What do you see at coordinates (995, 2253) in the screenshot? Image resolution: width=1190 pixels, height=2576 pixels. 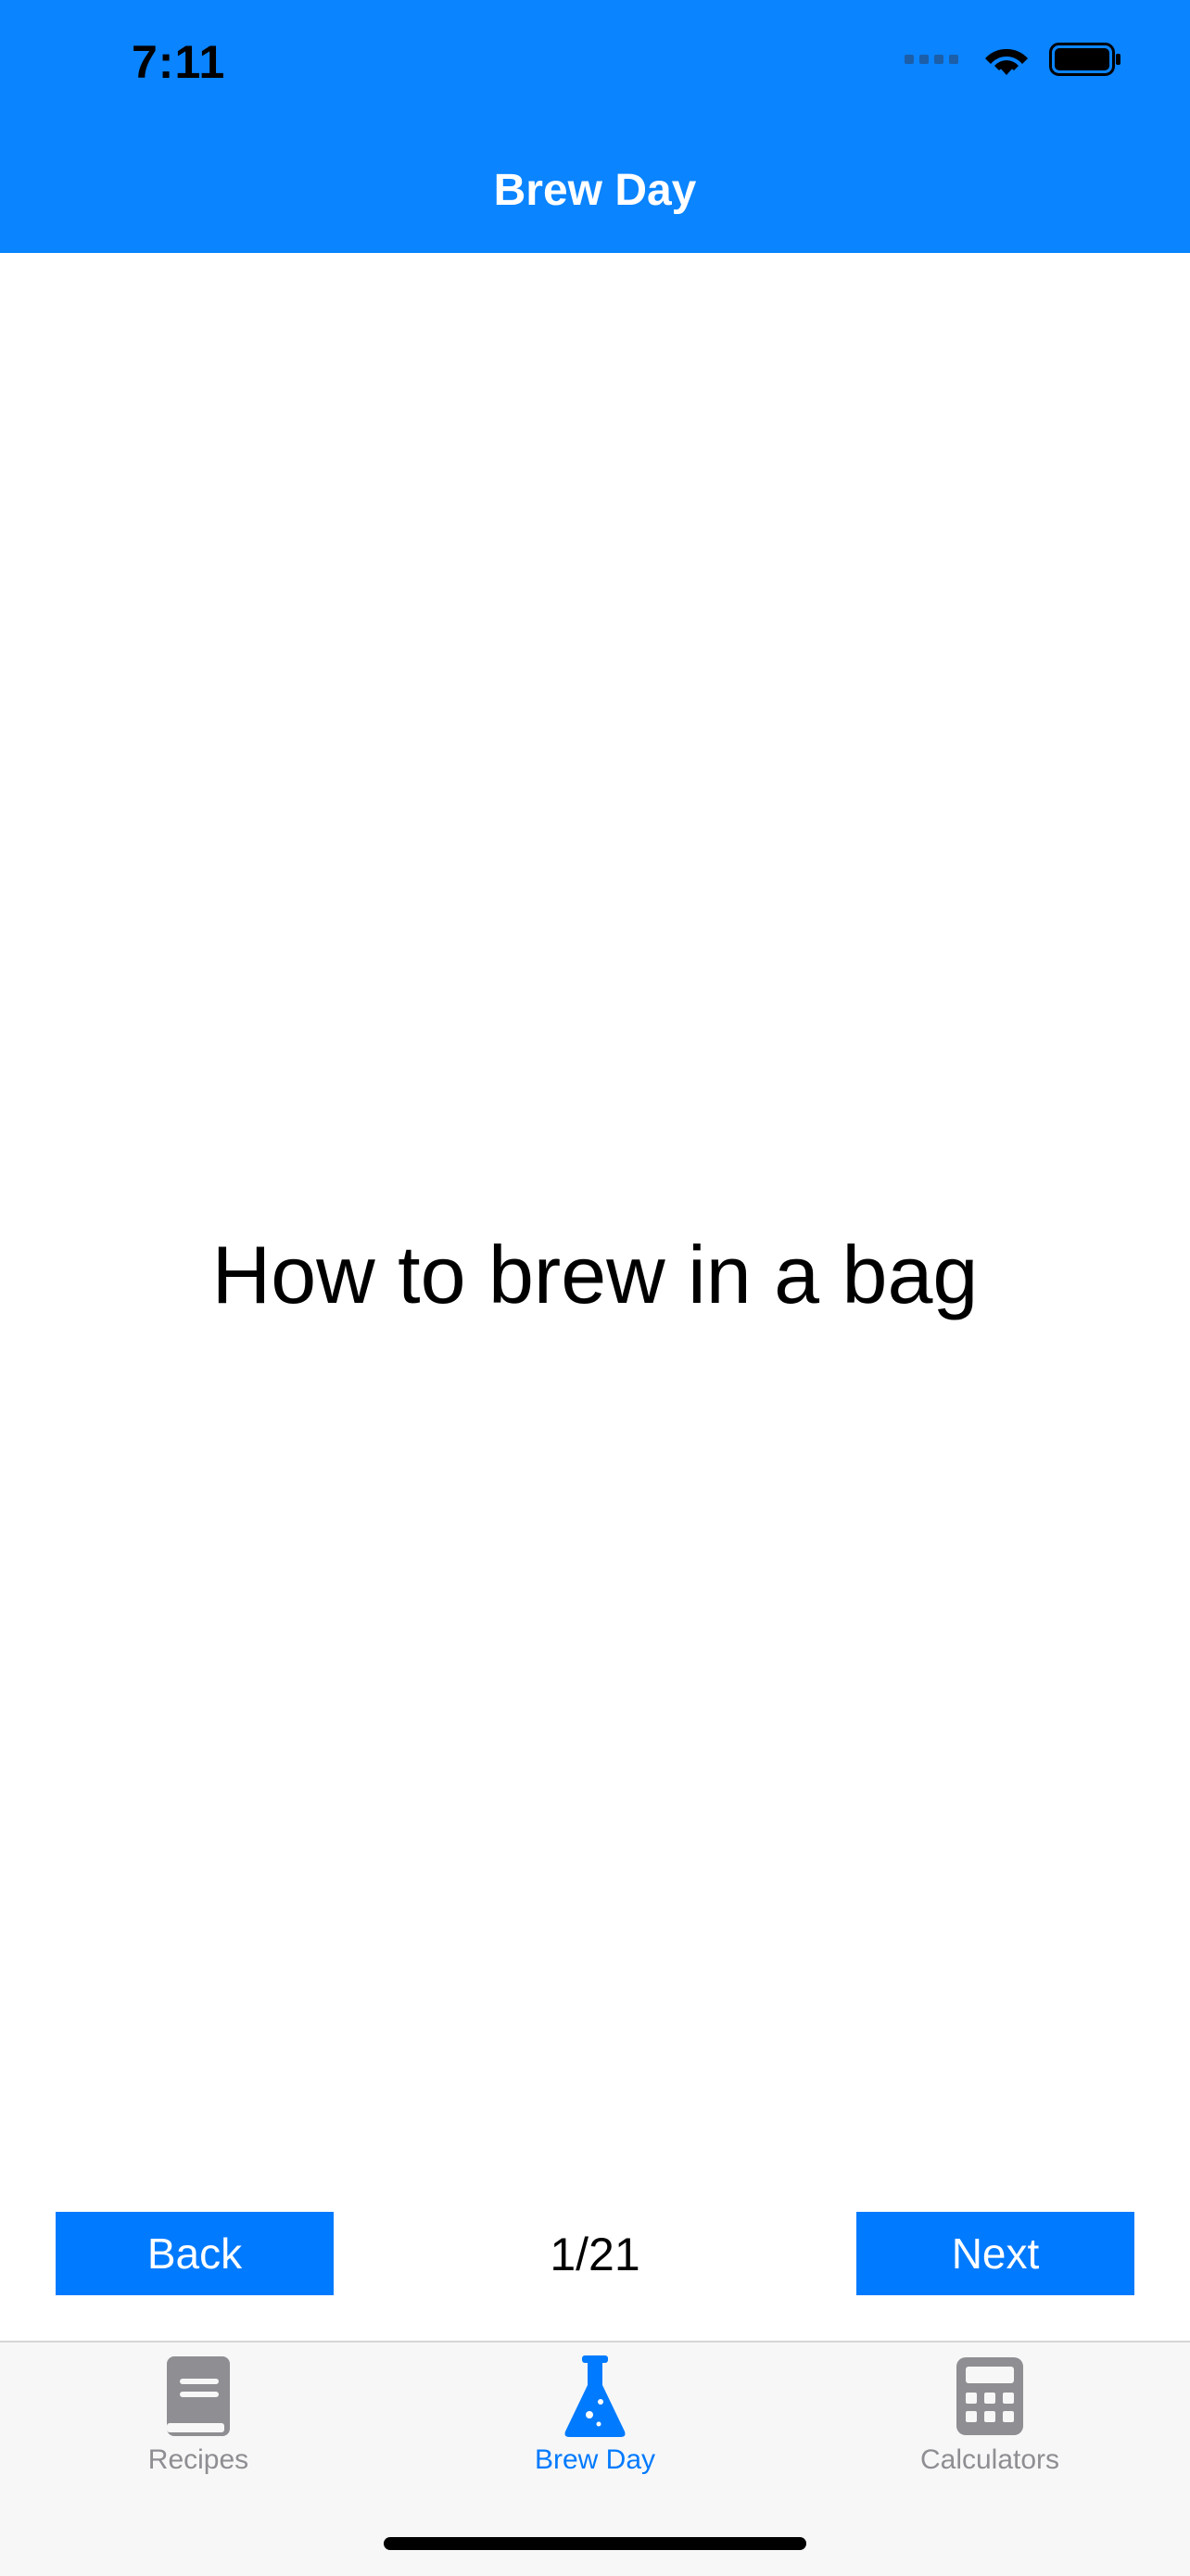 I see `next-button: Next` at bounding box center [995, 2253].